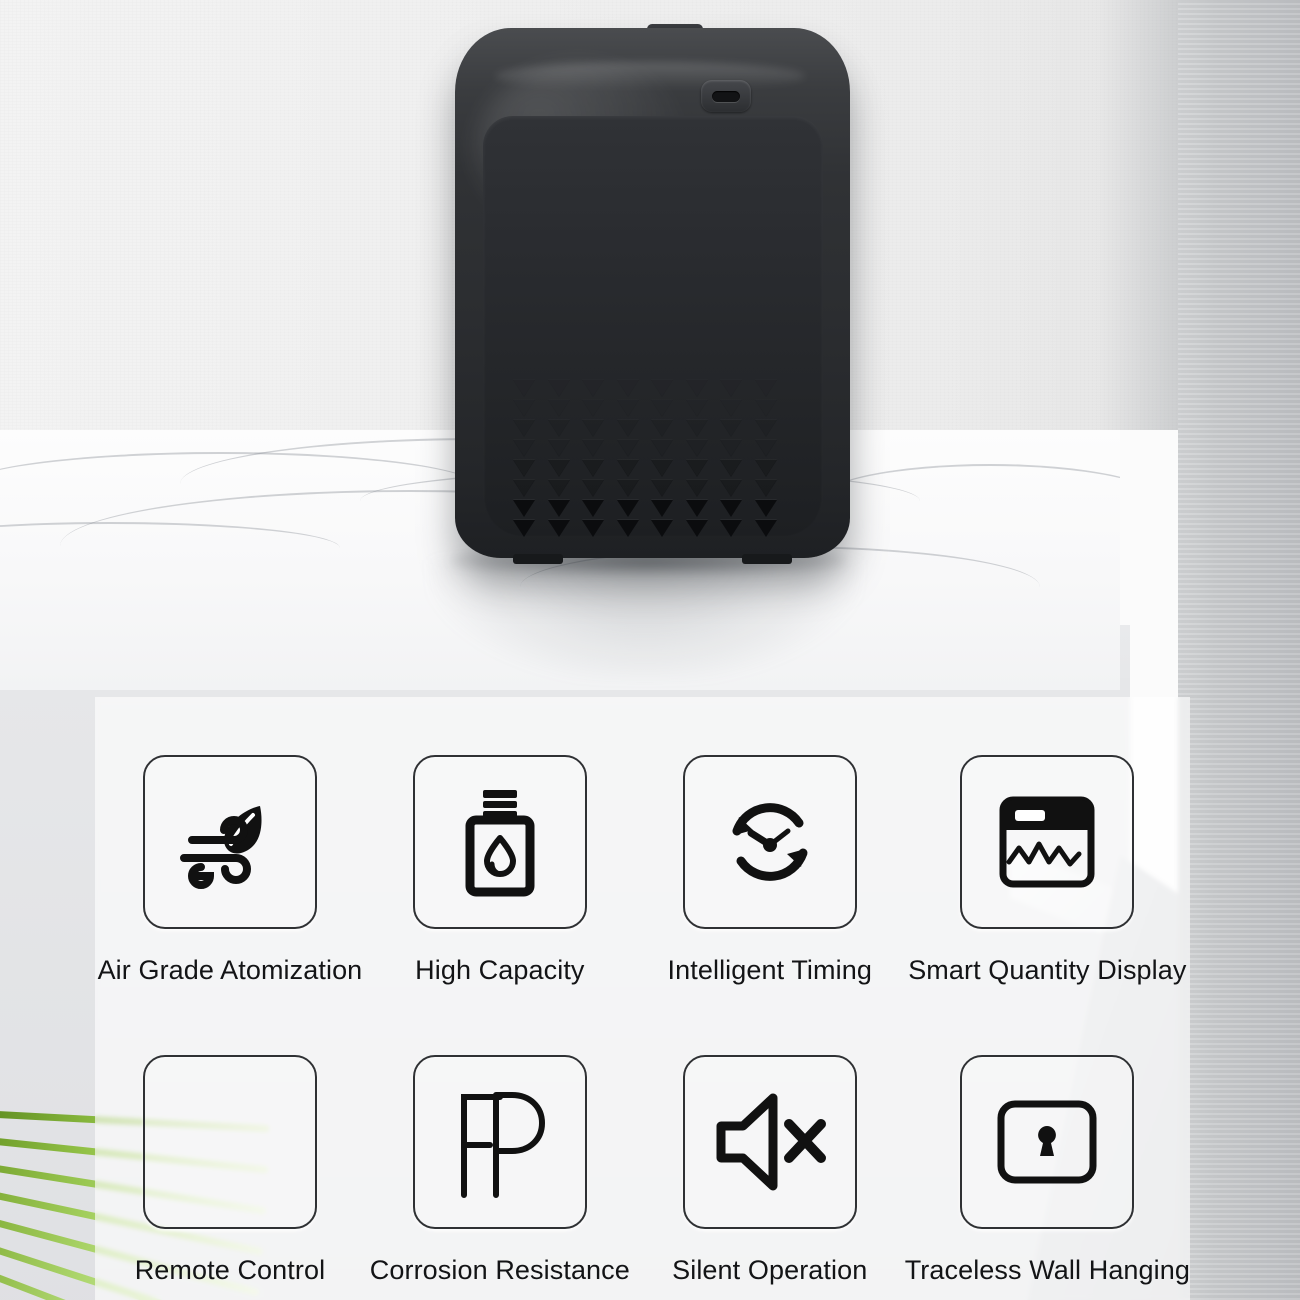 This screenshot has width=1300, height=1300. Describe the element at coordinates (500, 970) in the screenshot. I see `feature-label: High Capacity` at that location.